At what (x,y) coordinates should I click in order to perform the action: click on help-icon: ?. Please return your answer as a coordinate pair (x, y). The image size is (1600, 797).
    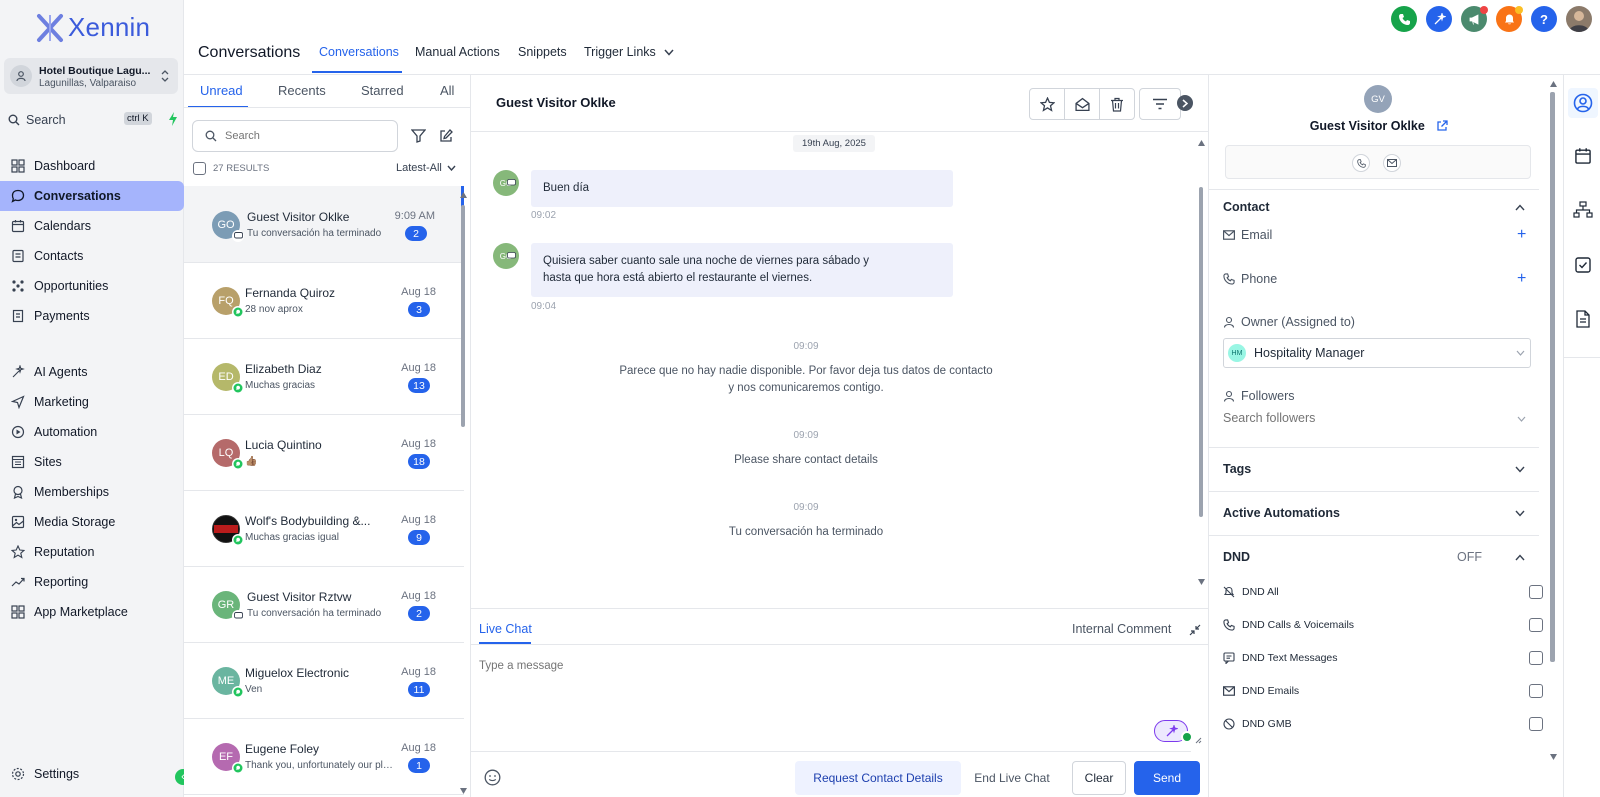
    Looking at the image, I should click on (1544, 19).